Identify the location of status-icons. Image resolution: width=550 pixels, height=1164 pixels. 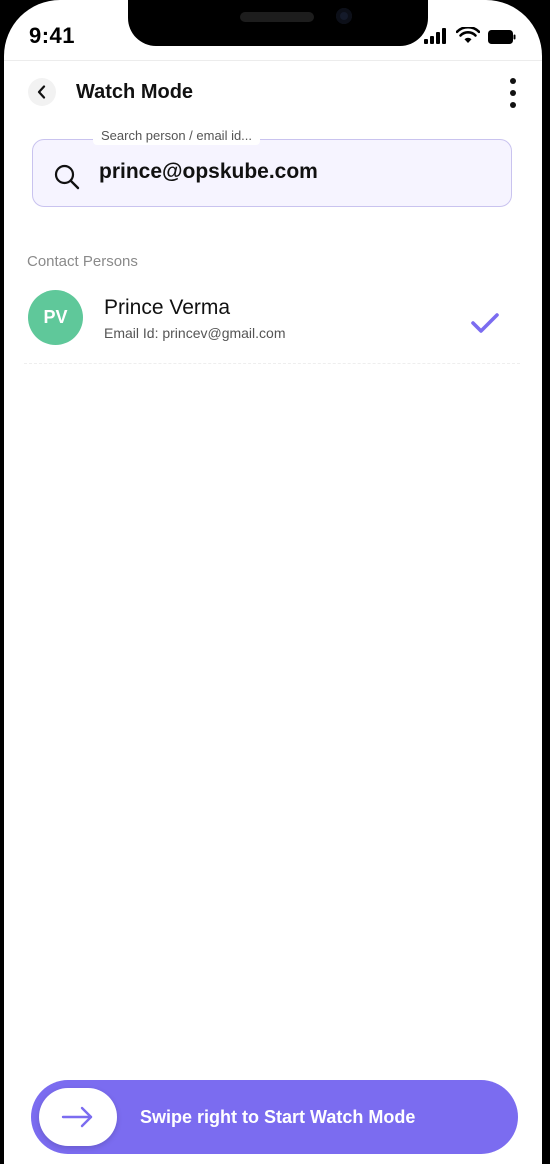
(470, 35).